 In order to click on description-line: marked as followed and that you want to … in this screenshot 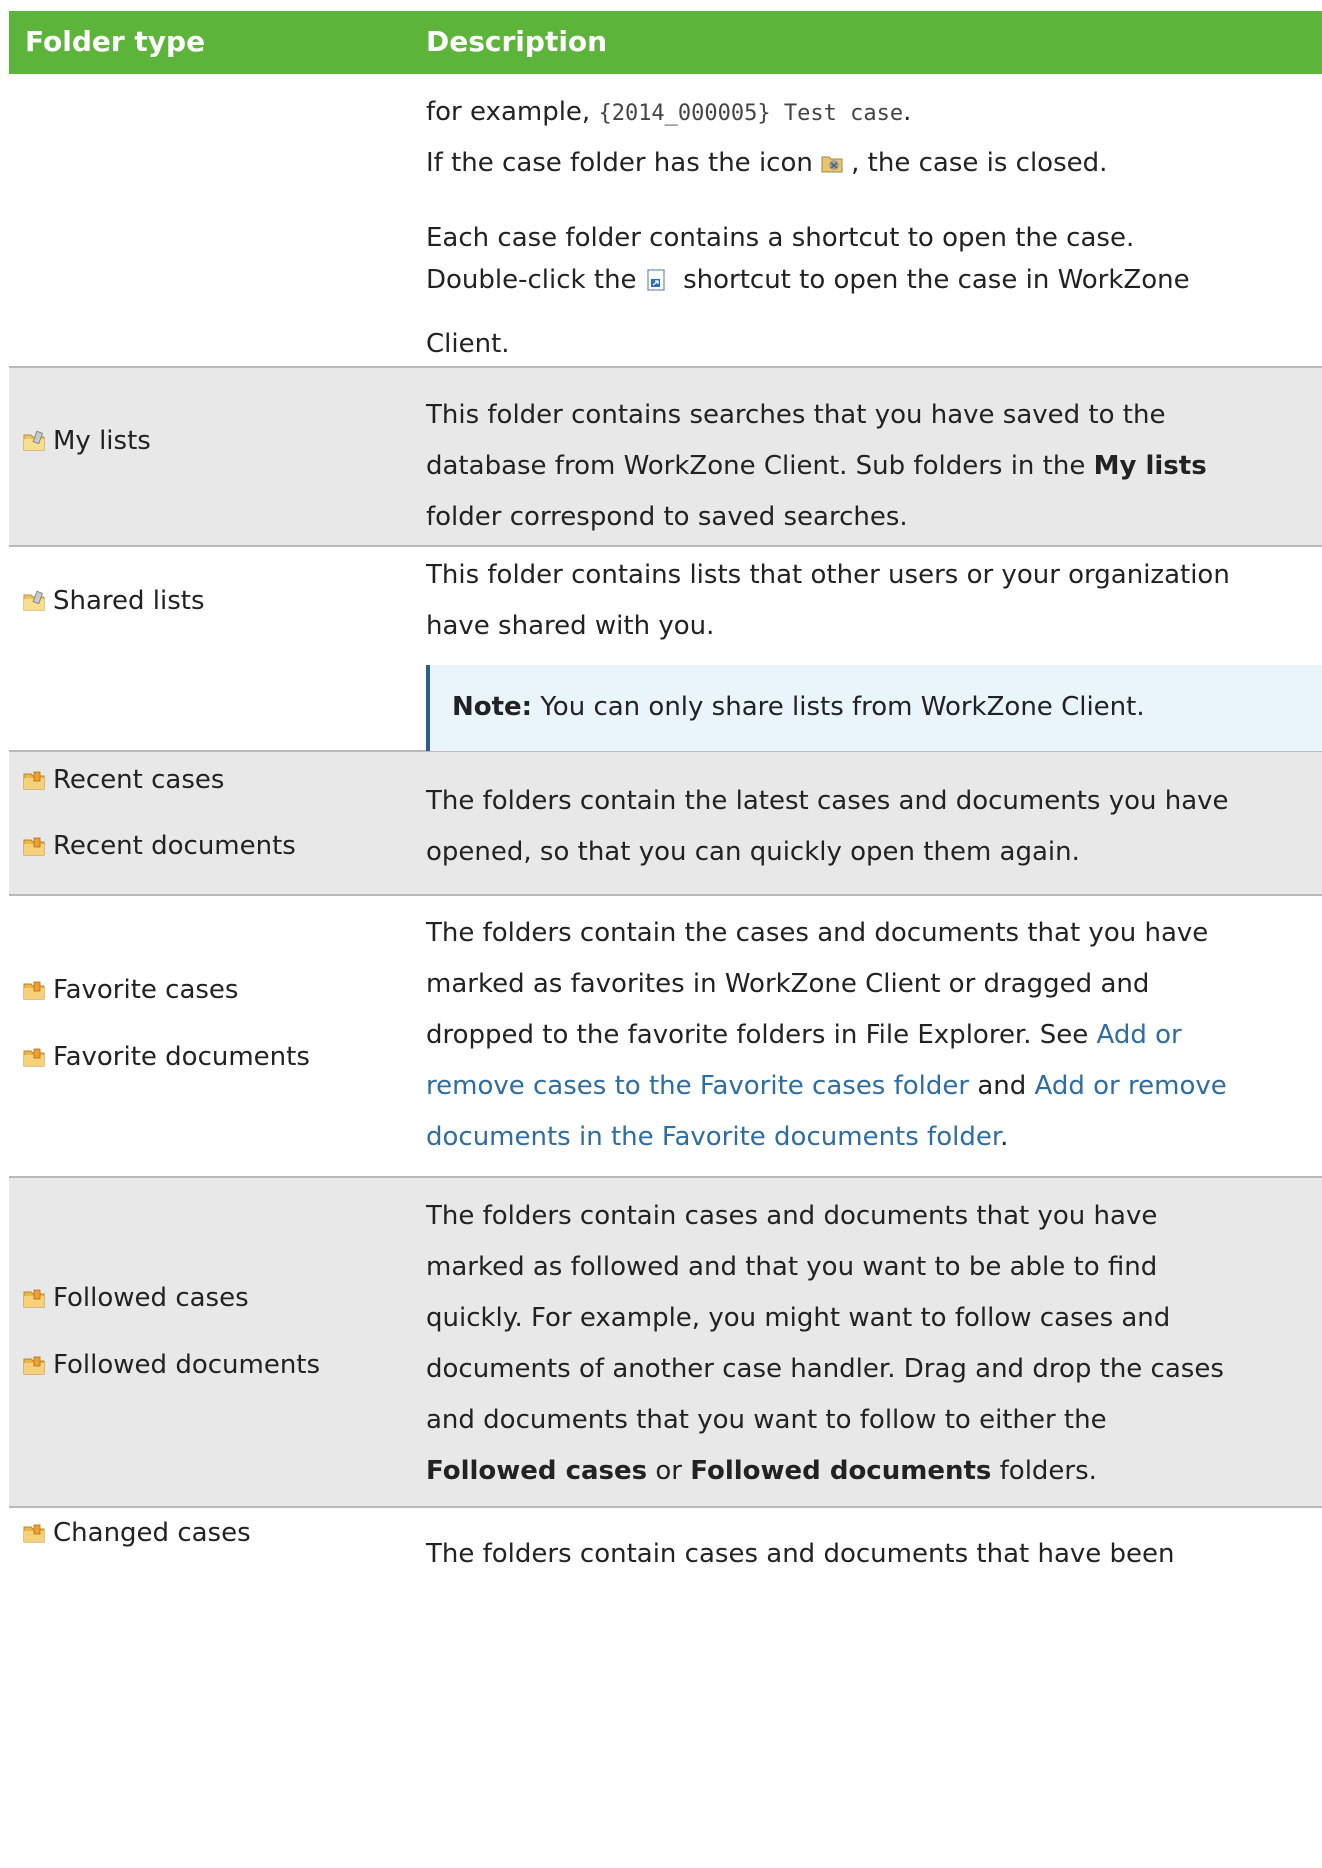, I will do `click(792, 1267)`.